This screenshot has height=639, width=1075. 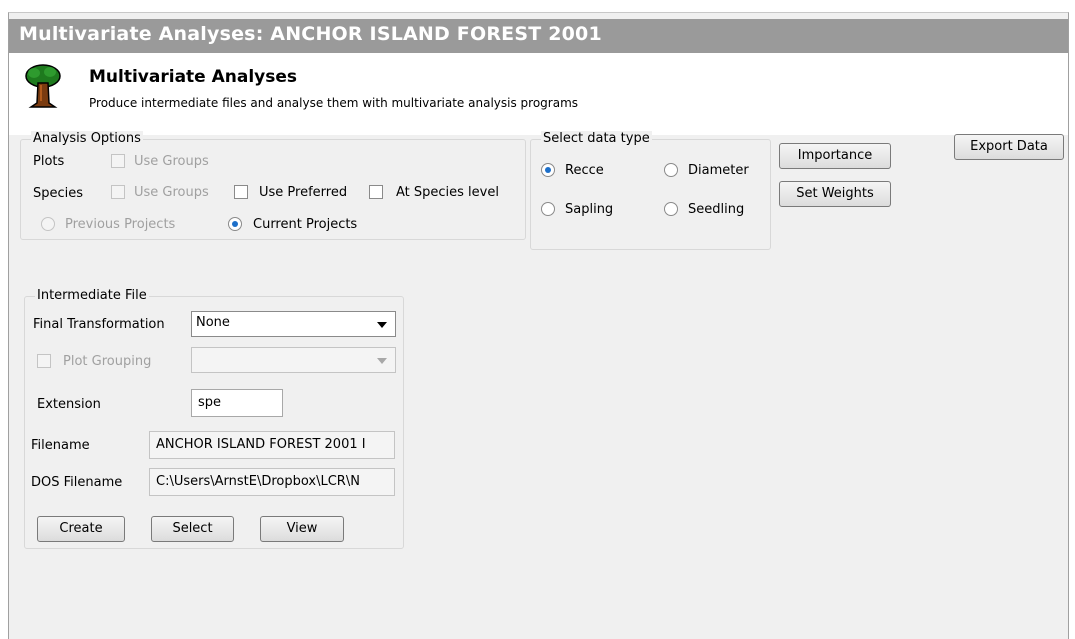 What do you see at coordinates (584, 170) in the screenshot?
I see `recce-label: Recce` at bounding box center [584, 170].